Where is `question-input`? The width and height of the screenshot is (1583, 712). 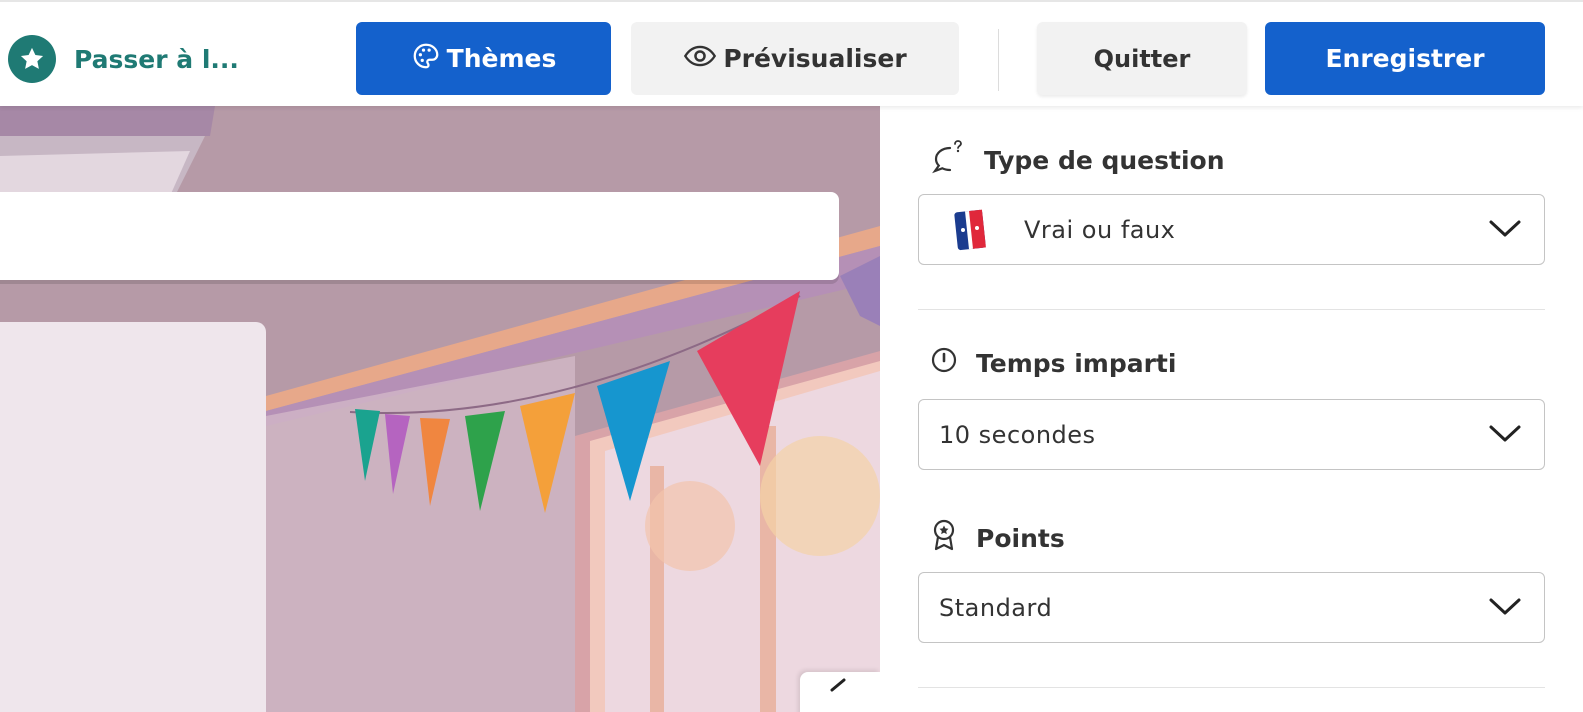
question-input is located at coordinates (419, 236).